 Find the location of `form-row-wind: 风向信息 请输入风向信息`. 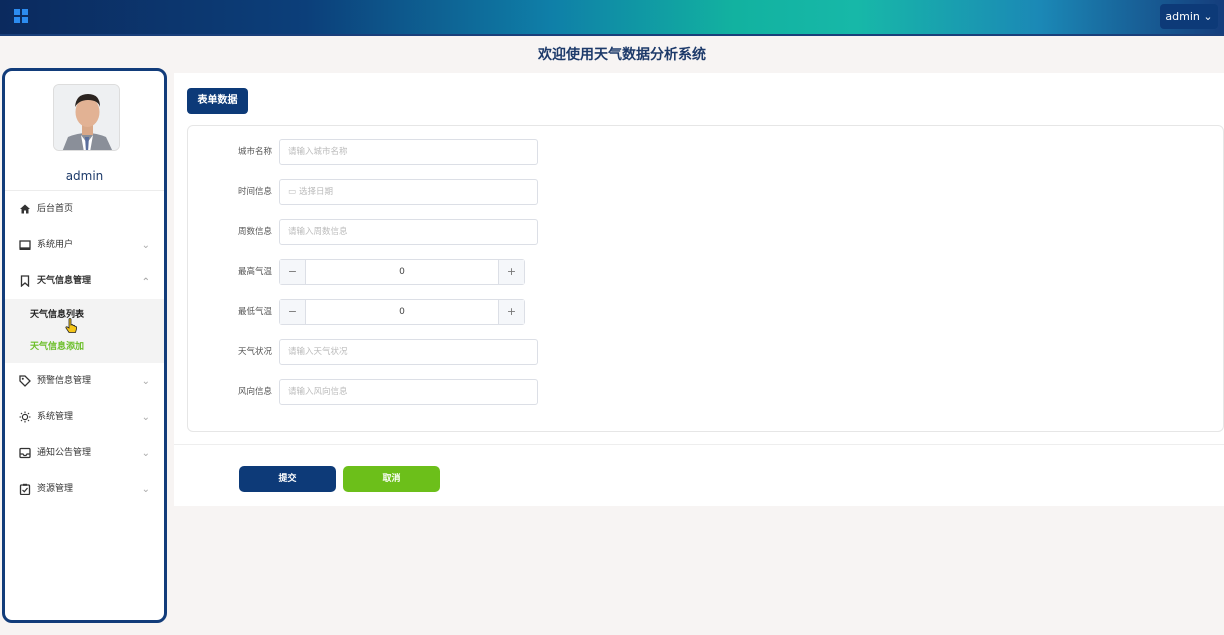

form-row-wind: 风向信息 请输入风向信息 is located at coordinates (388, 392).